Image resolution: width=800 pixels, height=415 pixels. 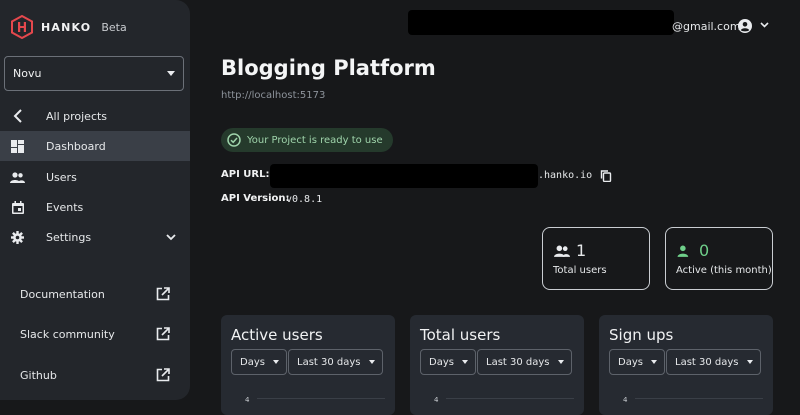 What do you see at coordinates (304, 199) in the screenshot?
I see `api-version-value: v0.8.1` at bounding box center [304, 199].